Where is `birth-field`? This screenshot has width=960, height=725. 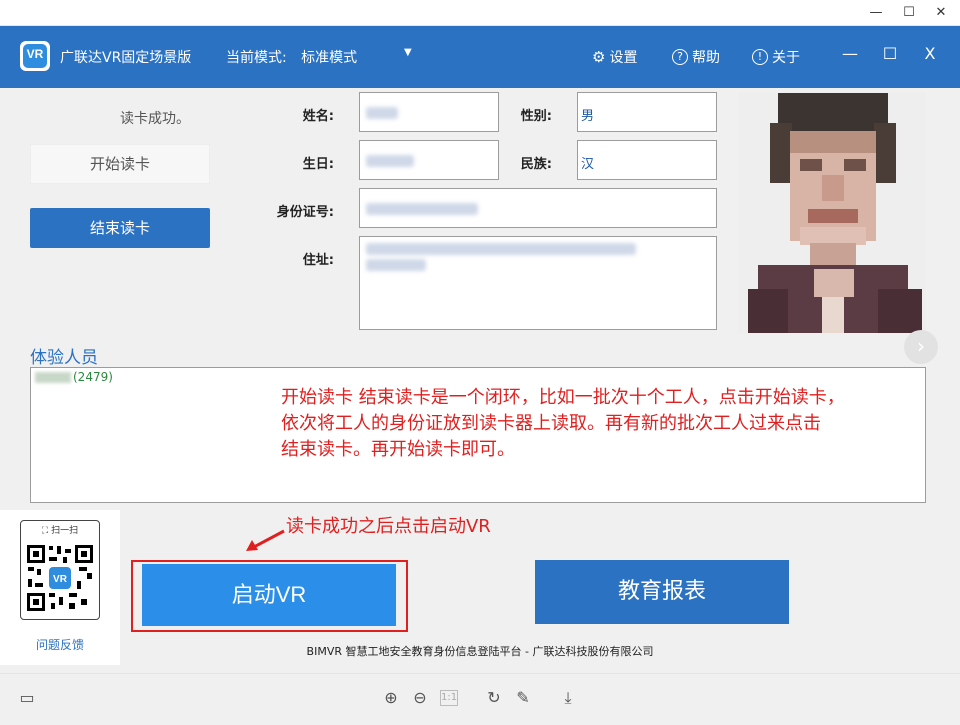 birth-field is located at coordinates (429, 160).